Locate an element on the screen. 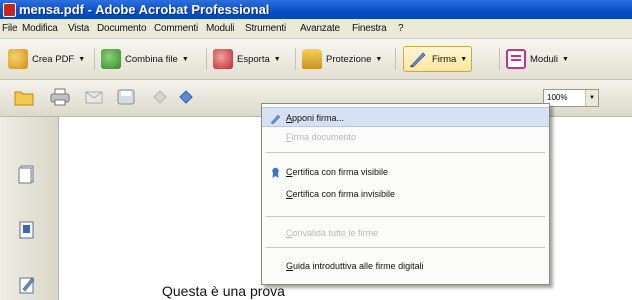 The image size is (632, 300). menu-documento: Documento is located at coordinates (122, 28).